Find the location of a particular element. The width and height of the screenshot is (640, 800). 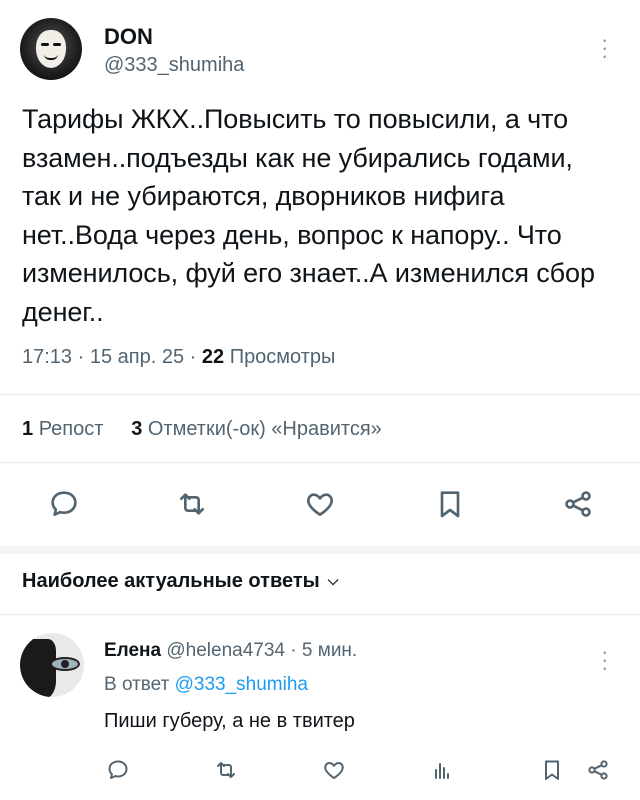

mask-icon is located at coordinates (51, 49).